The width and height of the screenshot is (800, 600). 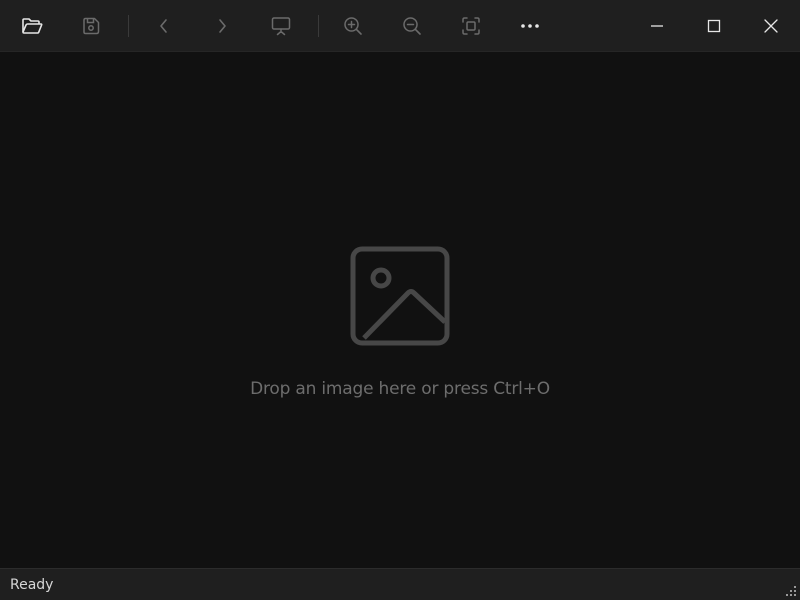 What do you see at coordinates (400, 584) in the screenshot?
I see `status-bar: Ready` at bounding box center [400, 584].